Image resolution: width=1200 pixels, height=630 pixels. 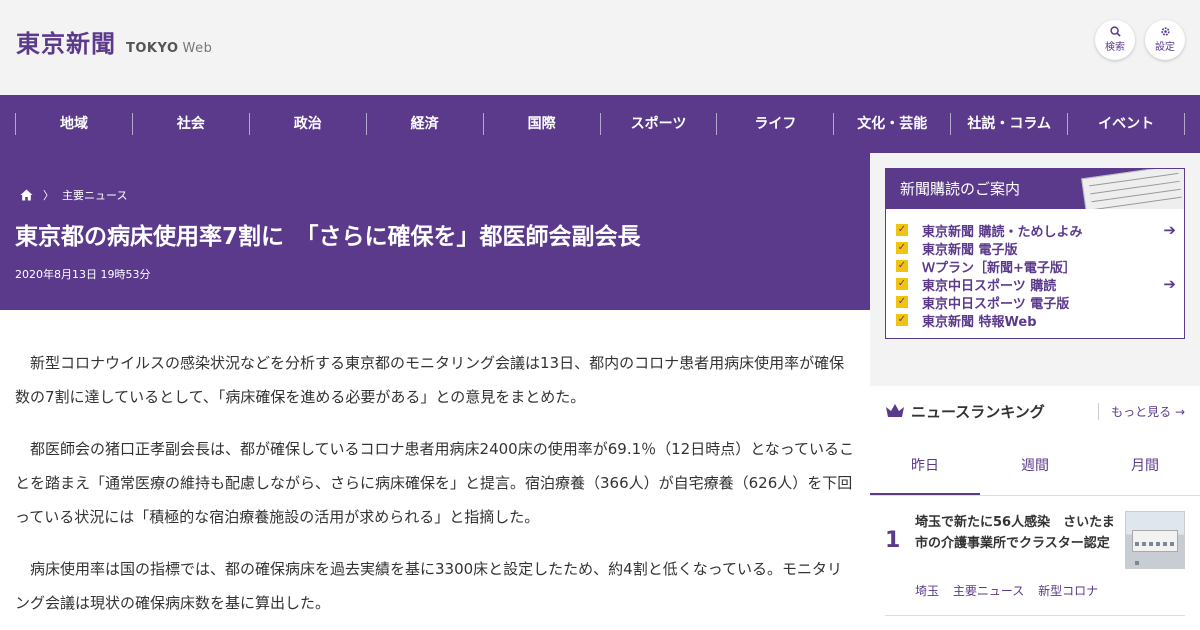 I want to click on subscription-item: ✓ Ｗプラン［新聞+電子版］, so click(x=1036, y=266).